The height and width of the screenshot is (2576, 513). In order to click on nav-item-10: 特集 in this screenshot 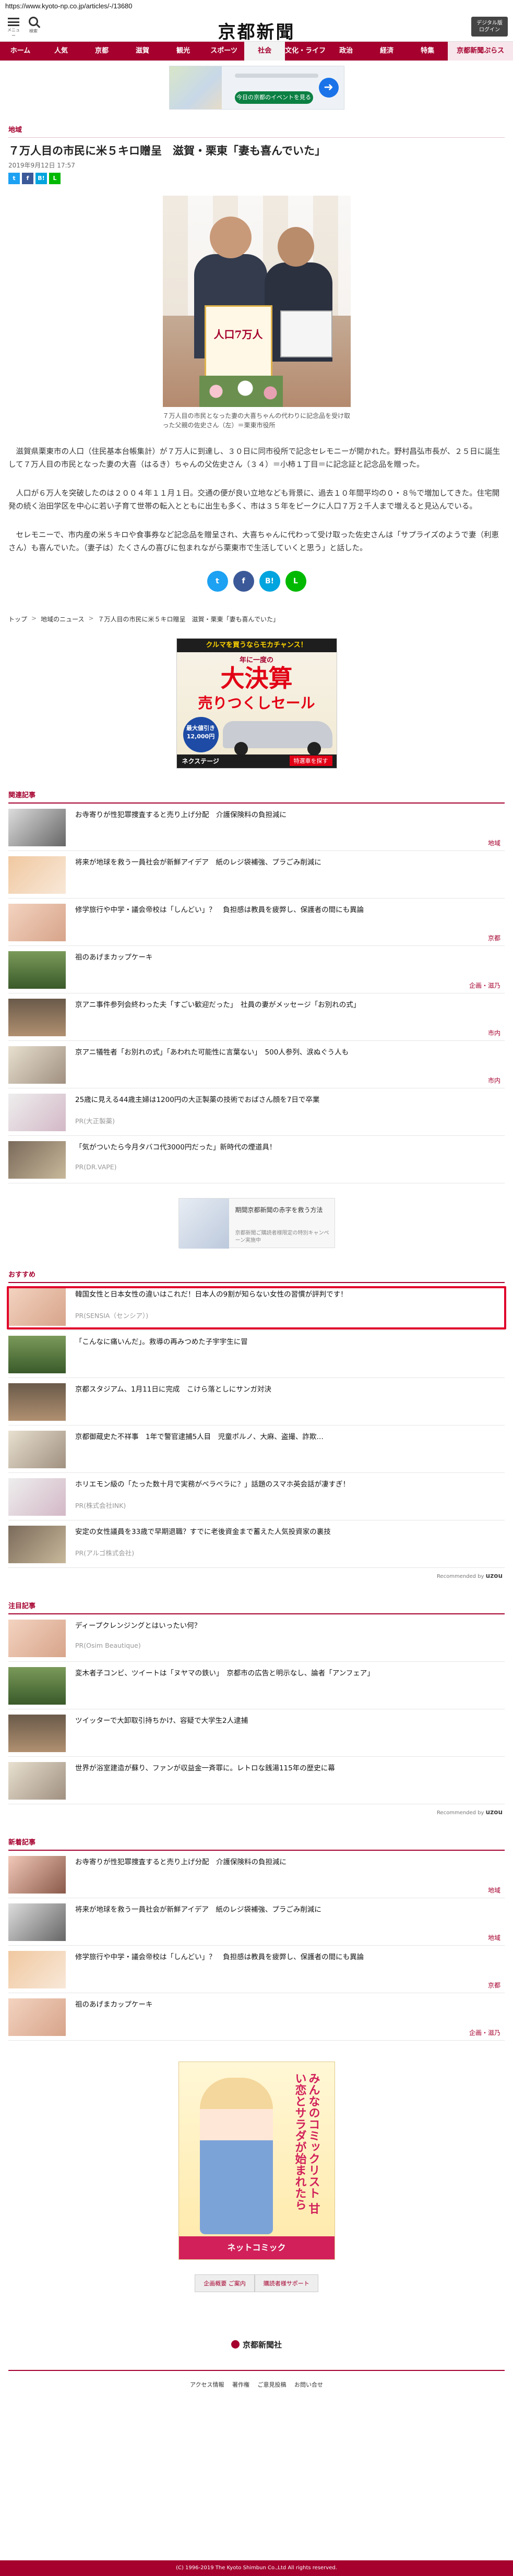, I will do `click(428, 51)`.